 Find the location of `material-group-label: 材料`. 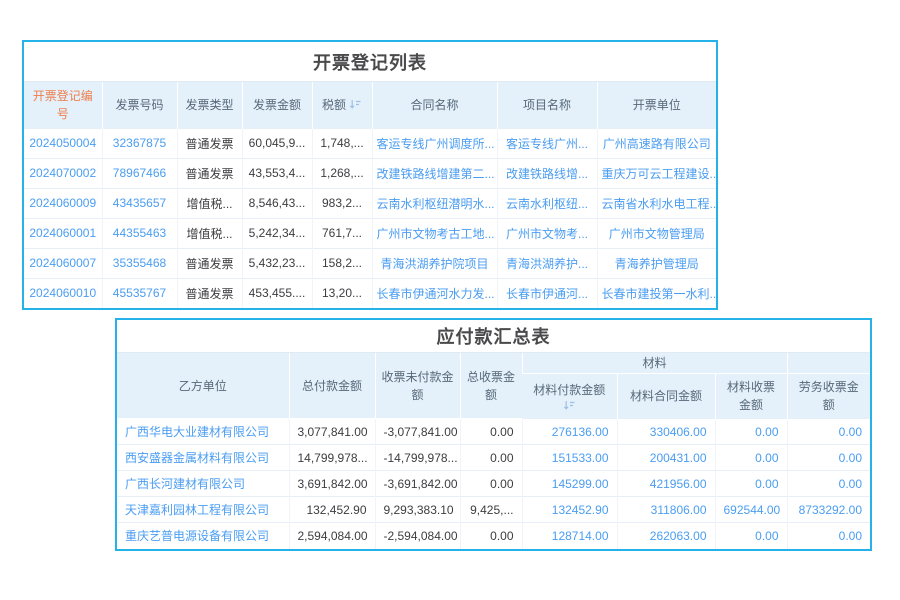

material-group-label: 材料 is located at coordinates (654, 363).